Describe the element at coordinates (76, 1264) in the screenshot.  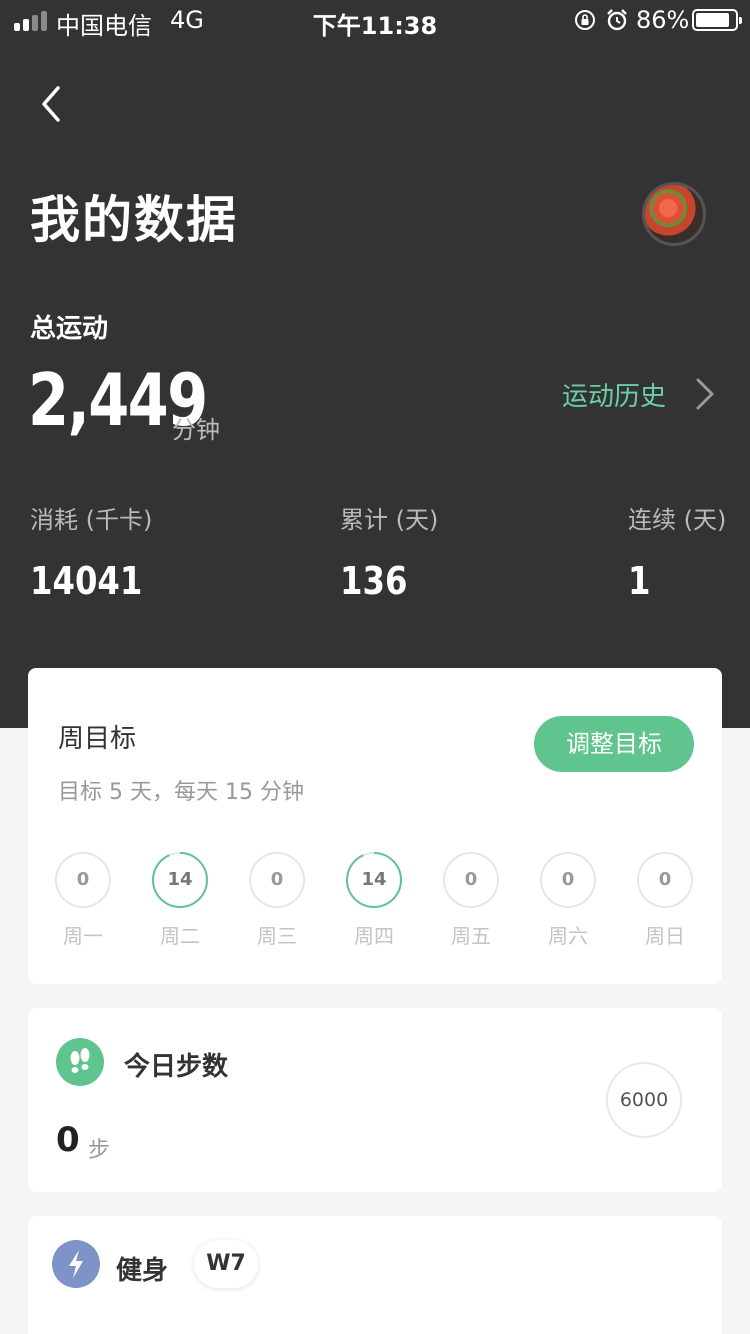
I see `lightning-icon` at that location.